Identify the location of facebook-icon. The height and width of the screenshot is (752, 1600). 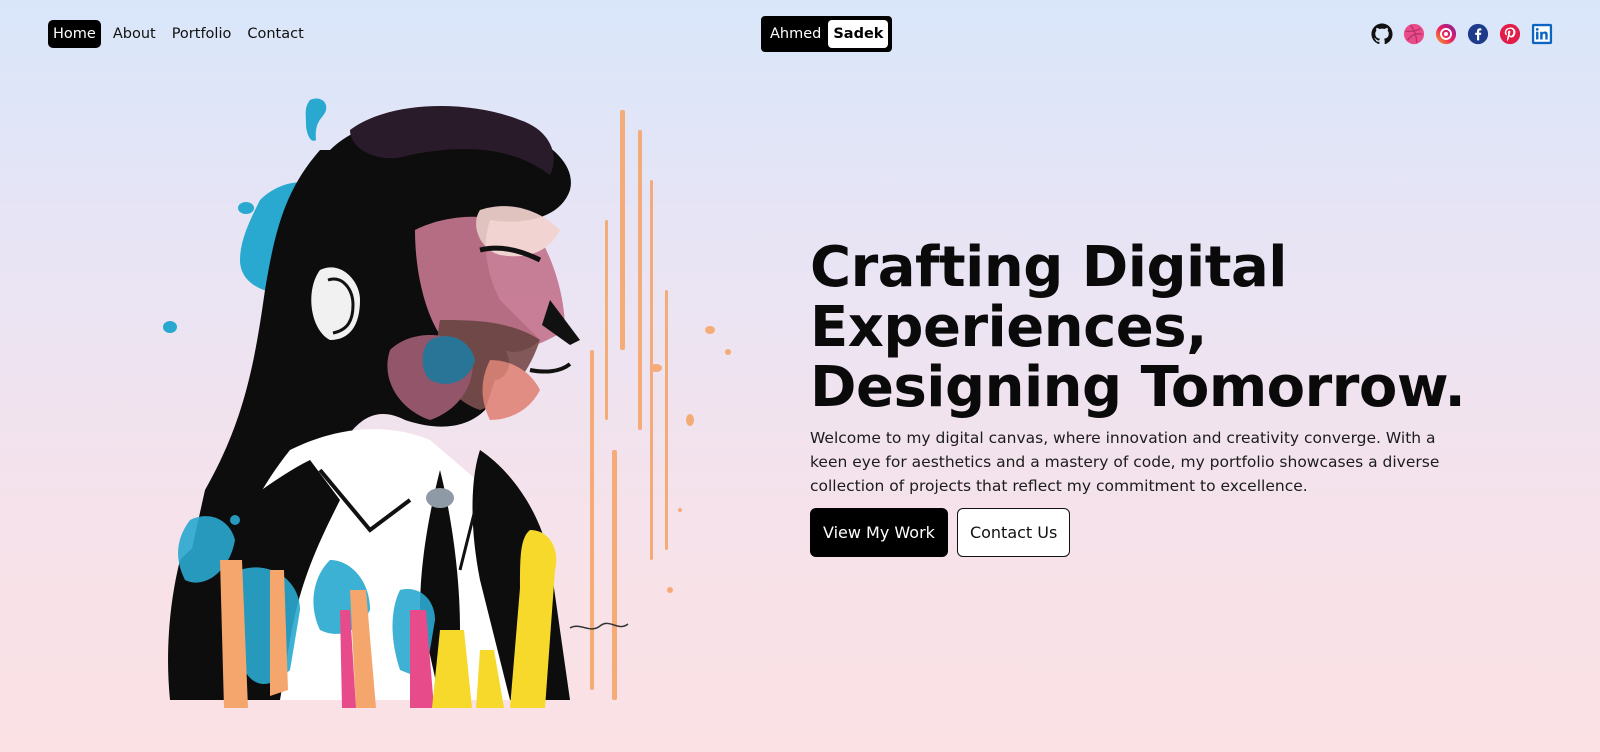
(1478, 34).